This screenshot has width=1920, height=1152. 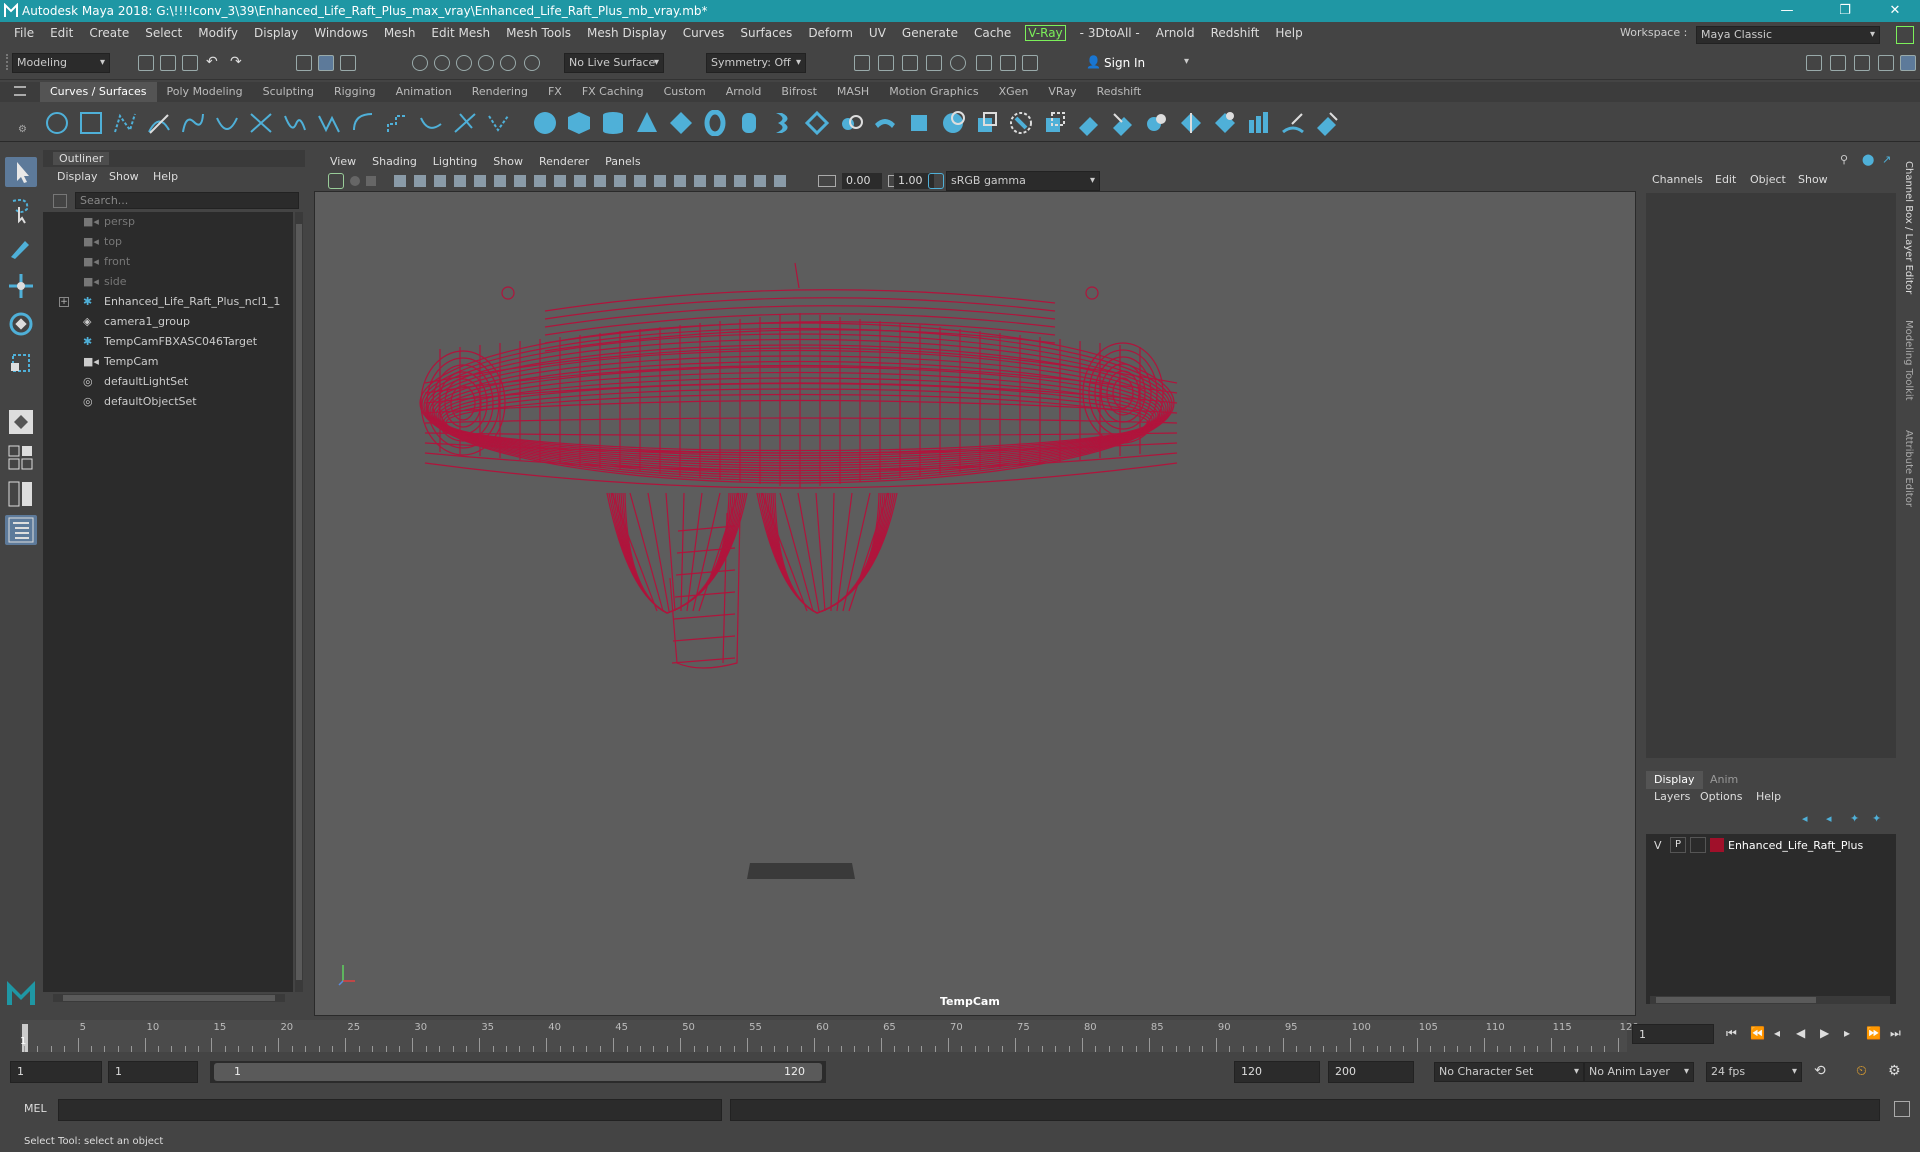 I want to click on square-surface-icon, so click(x=987, y=123).